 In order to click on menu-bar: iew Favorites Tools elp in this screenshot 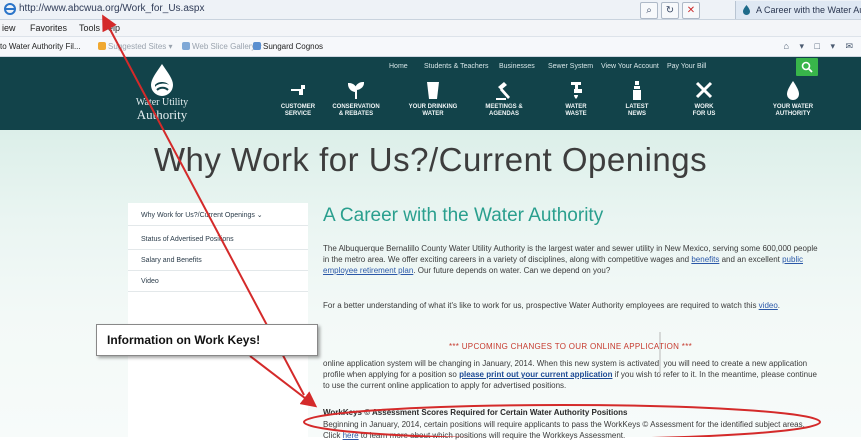, I will do `click(430, 28)`.